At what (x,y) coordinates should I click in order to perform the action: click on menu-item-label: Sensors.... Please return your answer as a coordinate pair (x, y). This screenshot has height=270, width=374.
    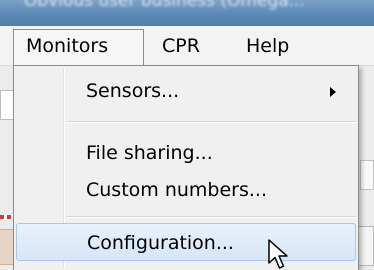
    Looking at the image, I should click on (133, 91).